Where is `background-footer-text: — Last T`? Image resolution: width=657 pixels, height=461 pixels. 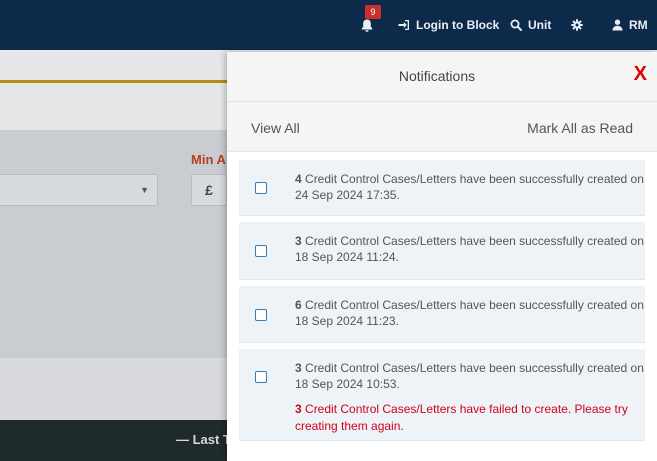 background-footer-text: — Last T is located at coordinates (203, 439).